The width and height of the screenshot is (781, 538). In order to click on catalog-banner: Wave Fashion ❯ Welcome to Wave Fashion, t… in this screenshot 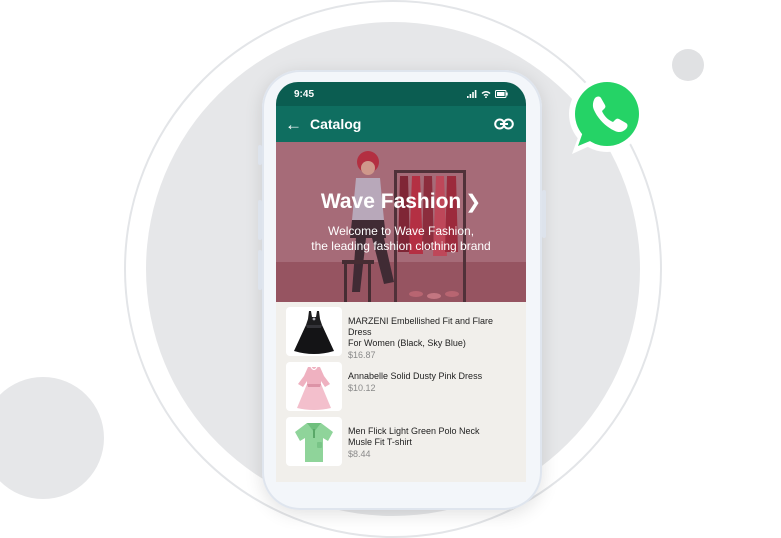, I will do `click(401, 222)`.